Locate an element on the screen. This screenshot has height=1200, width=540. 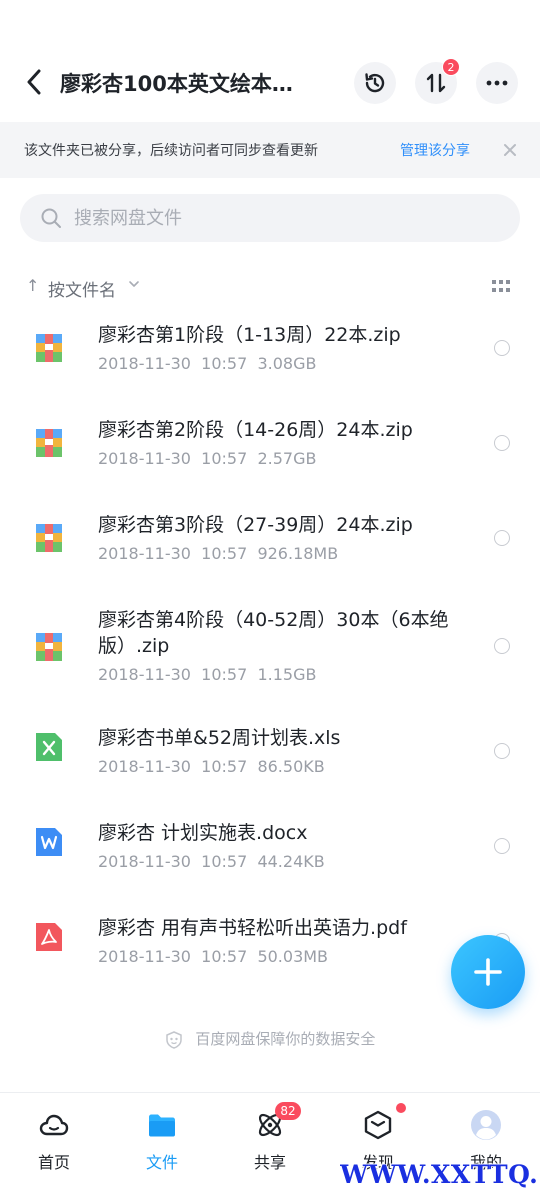
sort-label: 按文件名 is located at coordinates (82, 288).